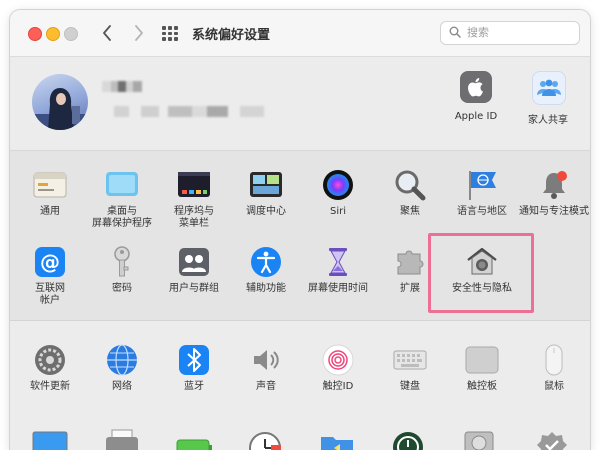  I want to click on dock-menubar-icon, so click(194, 185).